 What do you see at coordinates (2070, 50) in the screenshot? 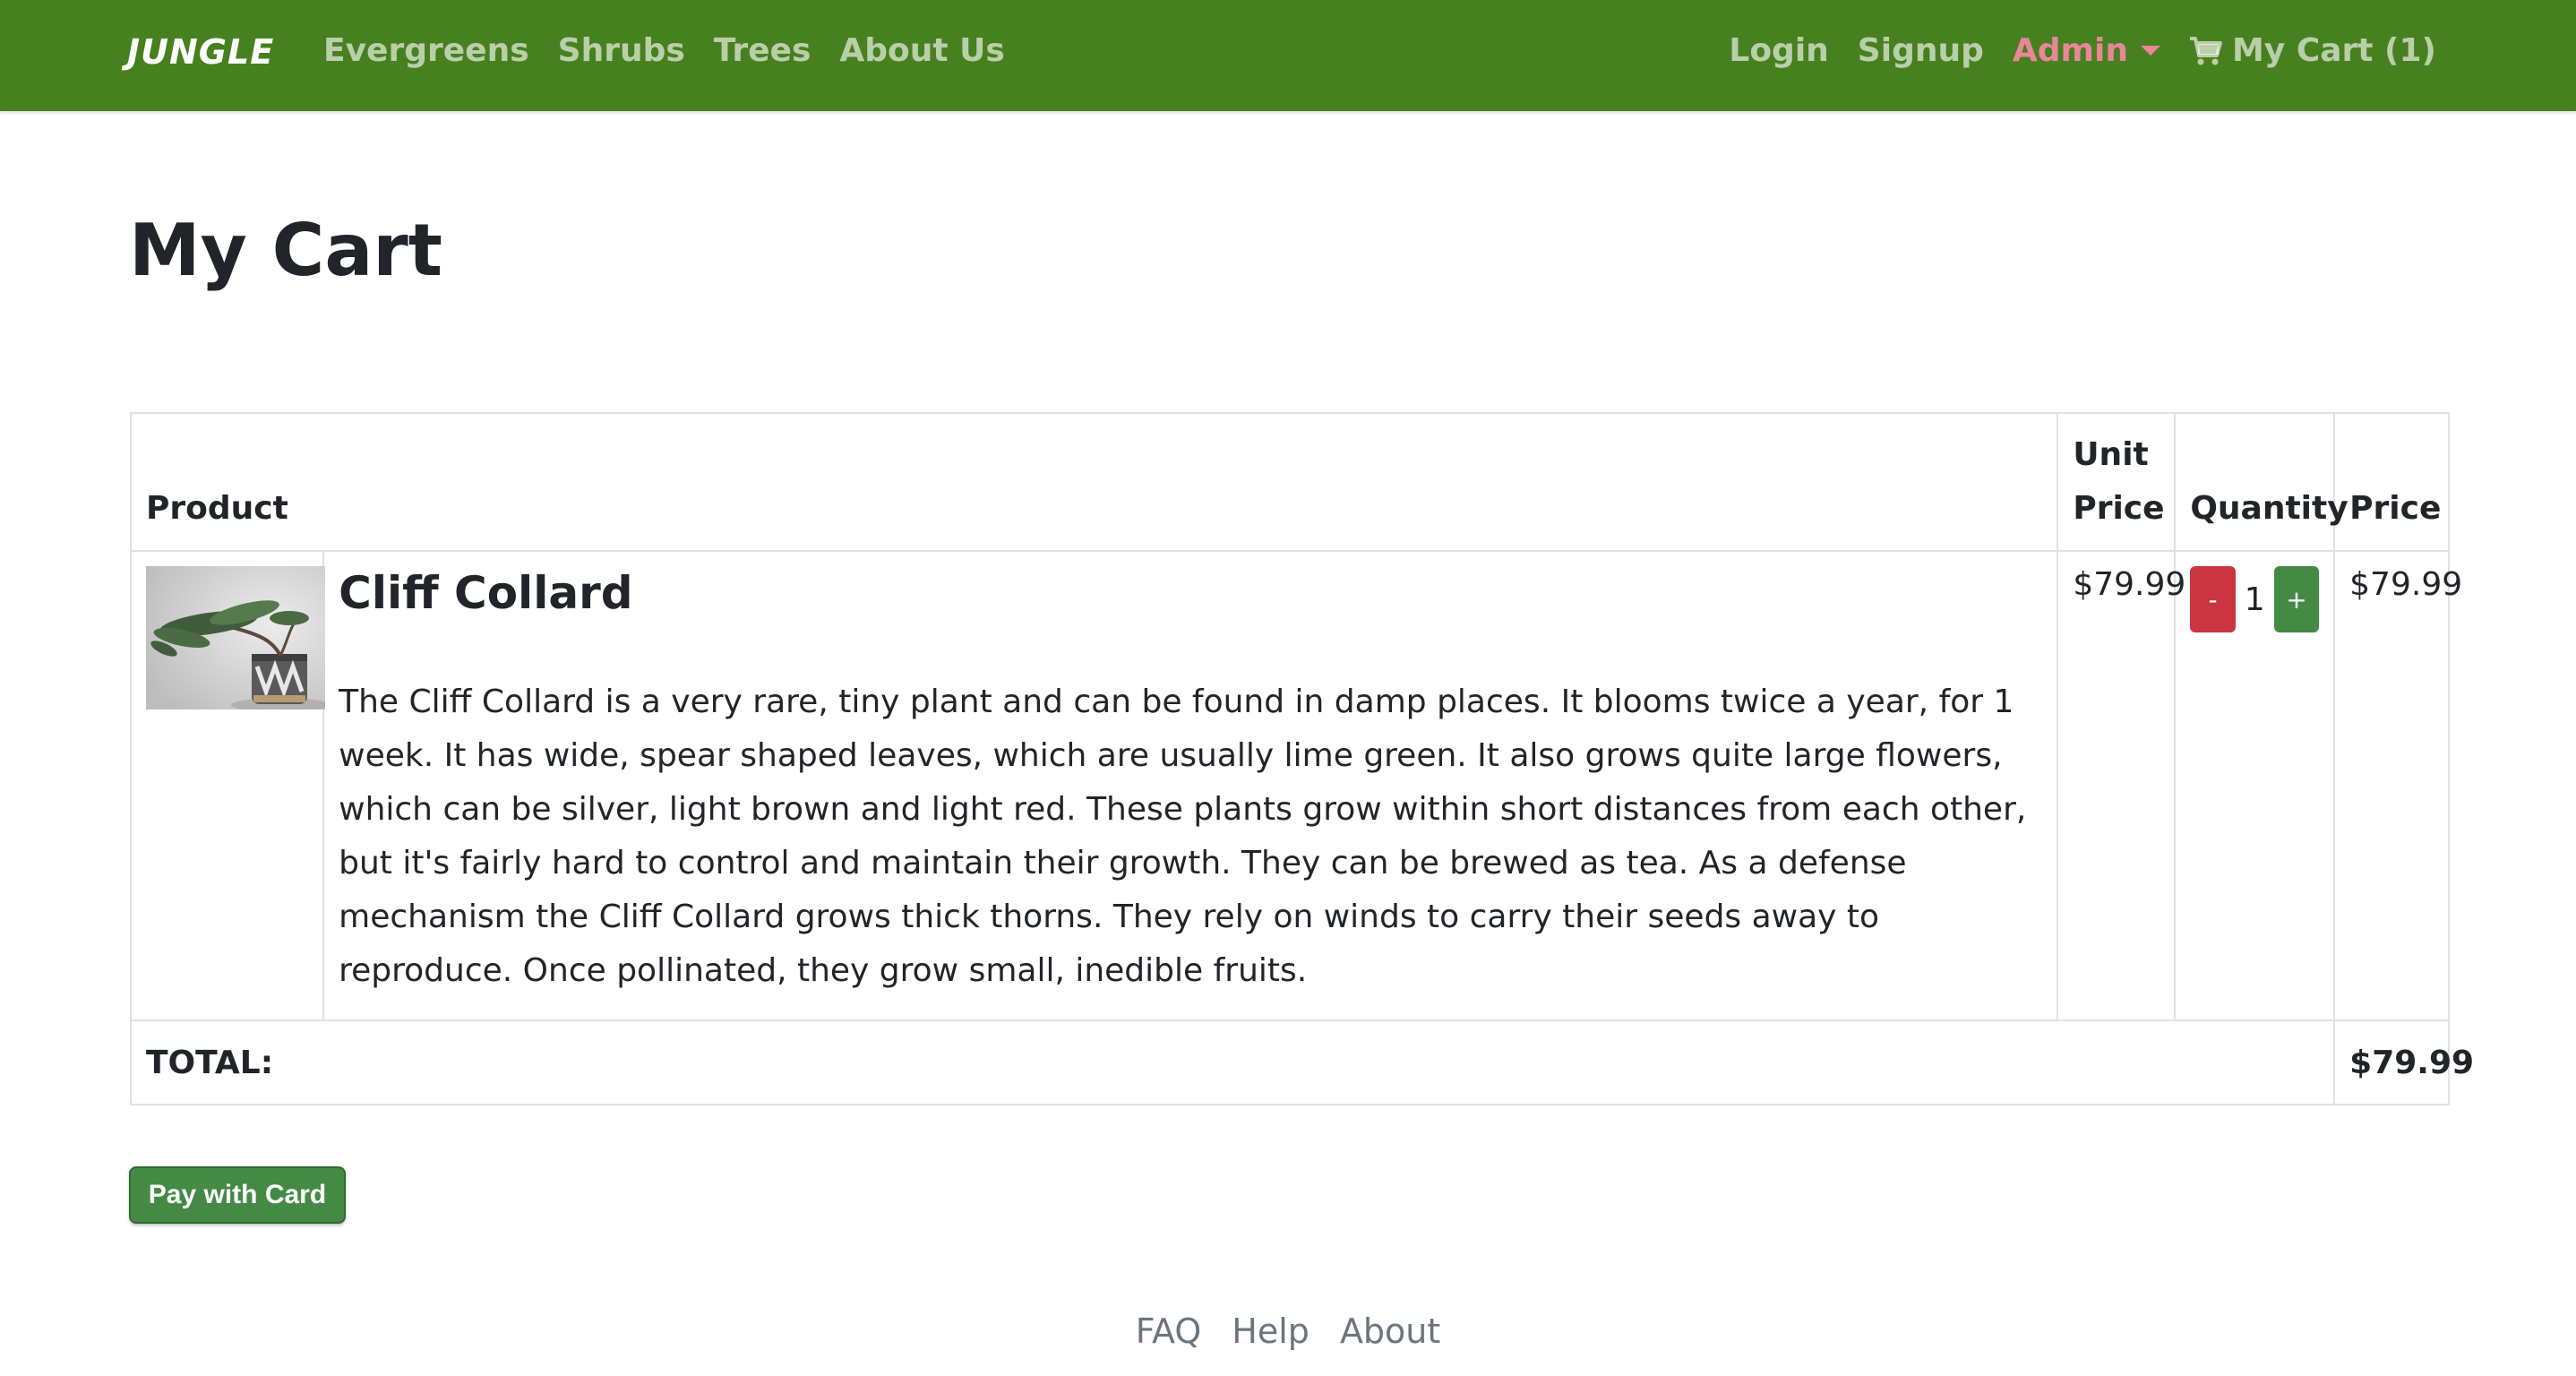
I see `admin-label: Admin` at bounding box center [2070, 50].